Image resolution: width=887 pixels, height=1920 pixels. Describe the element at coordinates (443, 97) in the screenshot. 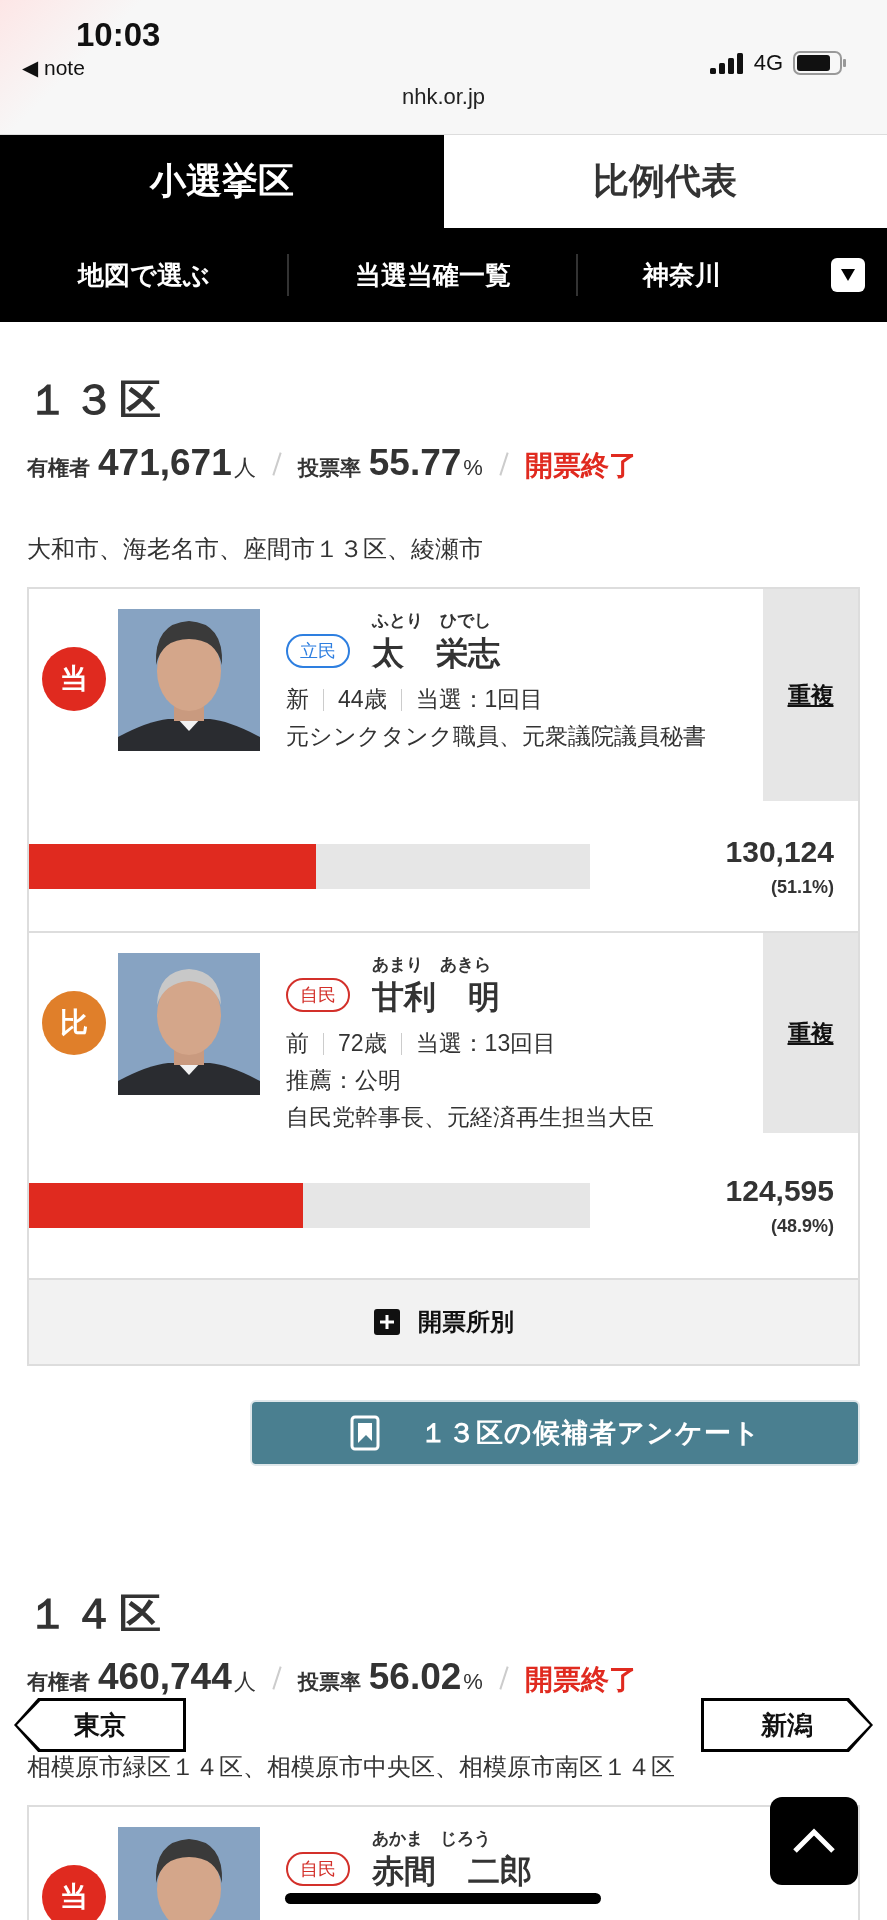

I see `url-text: nhk.or.jp` at that location.